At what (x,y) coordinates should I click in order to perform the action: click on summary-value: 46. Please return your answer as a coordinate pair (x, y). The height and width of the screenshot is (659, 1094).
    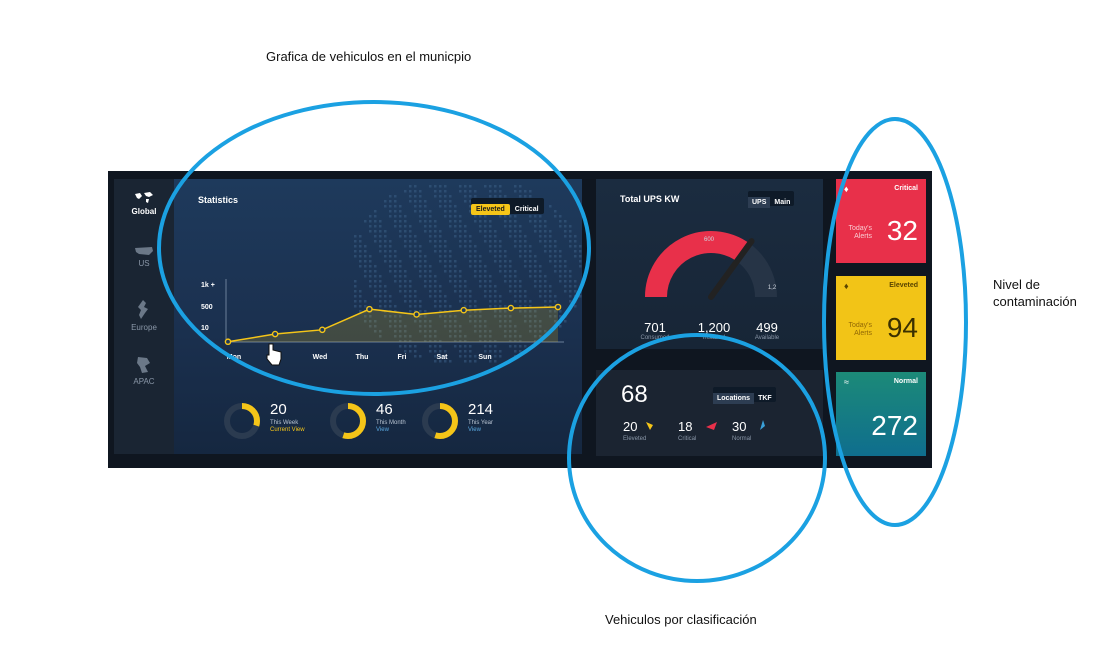
    Looking at the image, I should click on (384, 409).